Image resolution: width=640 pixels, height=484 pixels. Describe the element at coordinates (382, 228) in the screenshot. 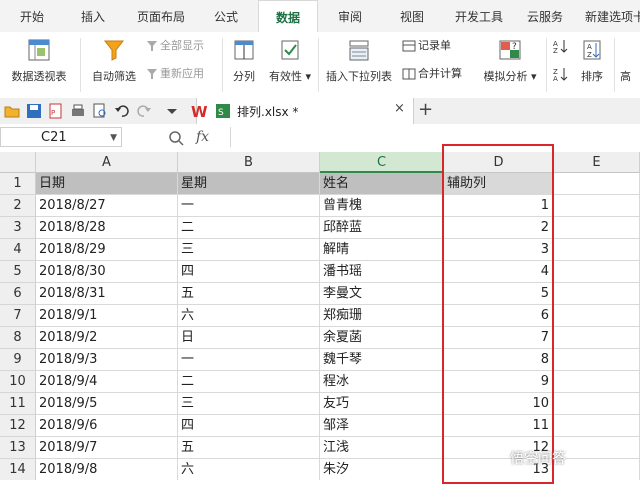

I see `cell-c: 邱醉蓝` at that location.